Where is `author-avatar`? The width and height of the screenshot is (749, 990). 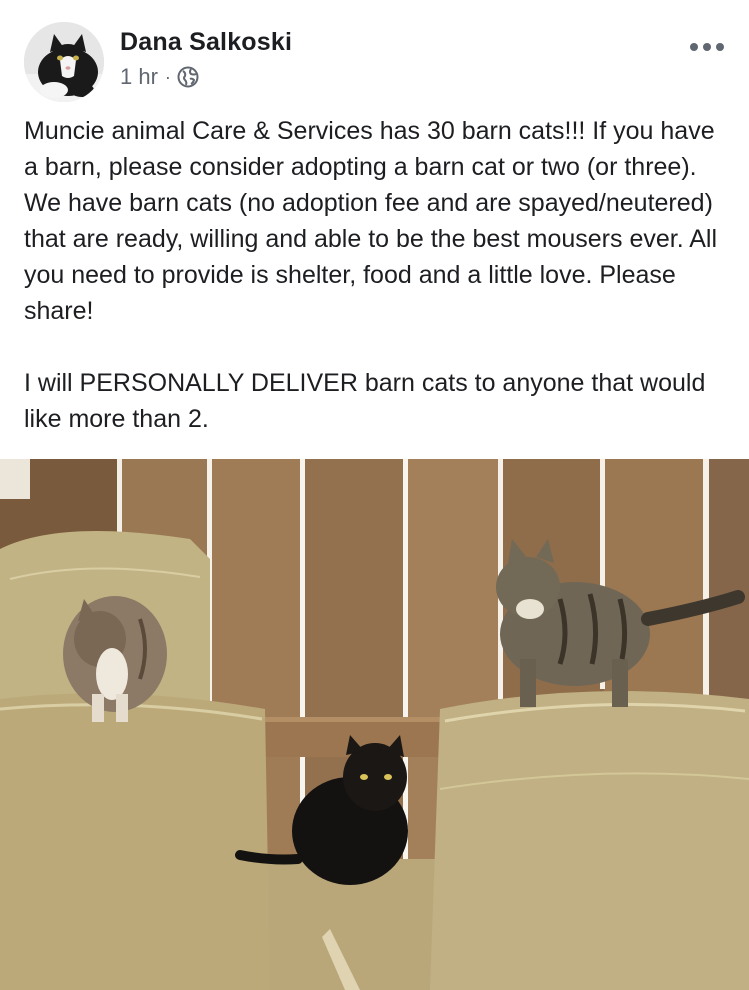 author-avatar is located at coordinates (64, 62).